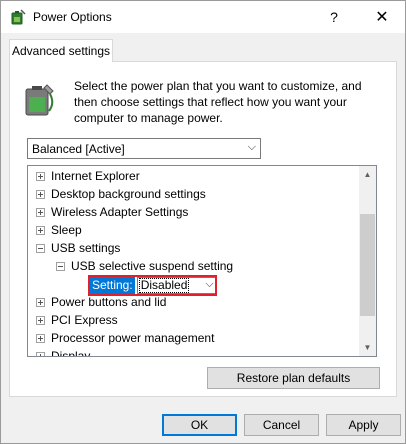 The width and height of the screenshot is (406, 444). What do you see at coordinates (120, 212) in the screenshot?
I see `tree-item-label: Wireless Adapter Settings` at bounding box center [120, 212].